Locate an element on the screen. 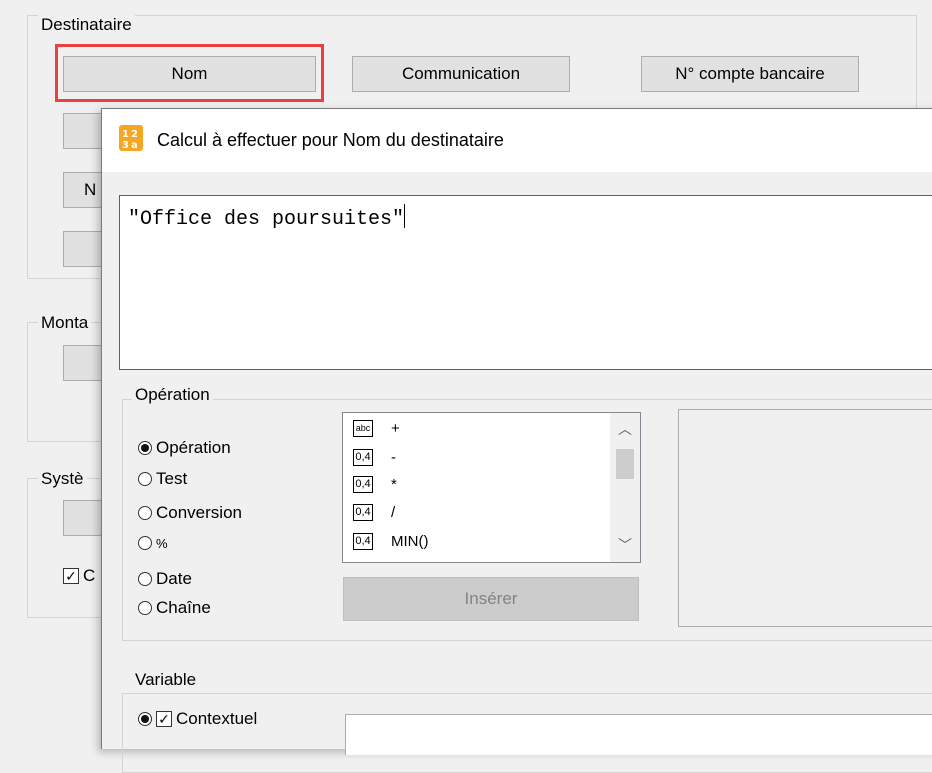 The width and height of the screenshot is (932, 773). svg-text: 2 is located at coordinates (134, 134).